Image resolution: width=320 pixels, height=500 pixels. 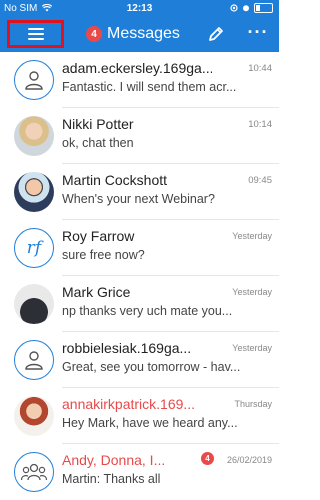 I want to click on conversation-time: 10:14, so click(x=260, y=124).